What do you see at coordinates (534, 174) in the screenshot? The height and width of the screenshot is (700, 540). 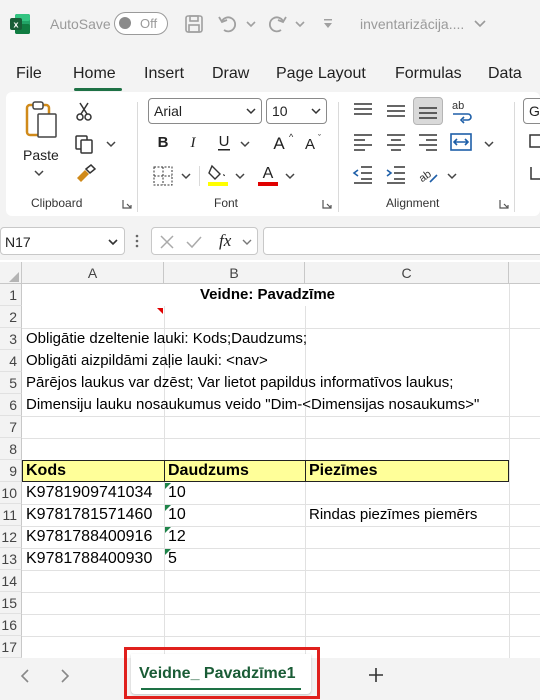 I see `increase-decimal-icon` at bounding box center [534, 174].